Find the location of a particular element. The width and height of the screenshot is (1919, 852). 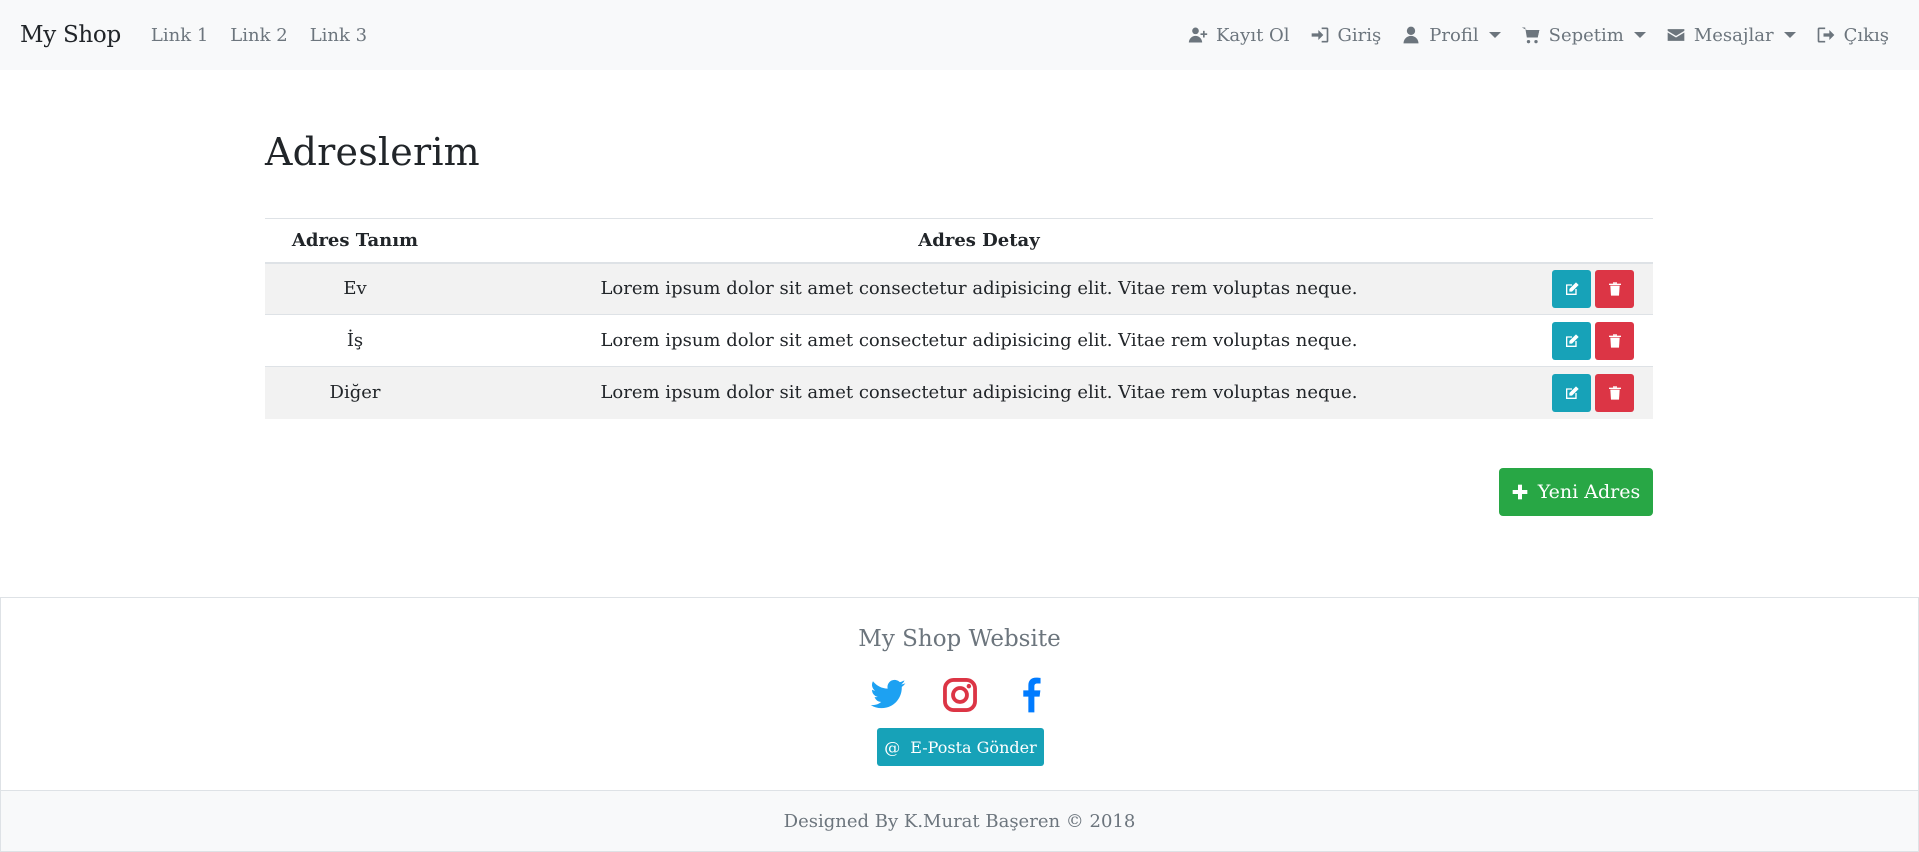

social-links is located at coordinates (959, 695).